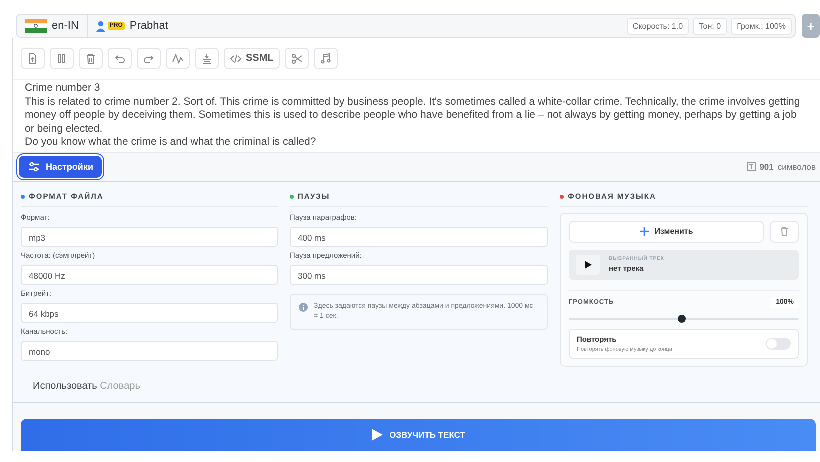 Image resolution: width=820 pixels, height=462 pixels. I want to click on dictionary-label: Использовать, so click(65, 386).